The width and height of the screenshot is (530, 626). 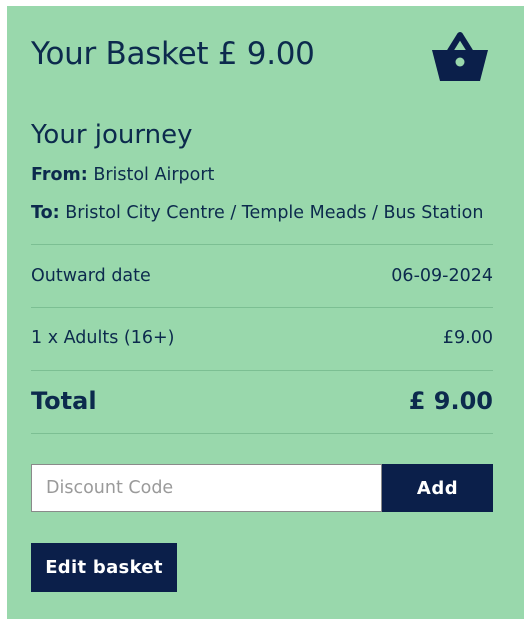 I want to click on from-value: Bristol Airport, so click(x=154, y=175).